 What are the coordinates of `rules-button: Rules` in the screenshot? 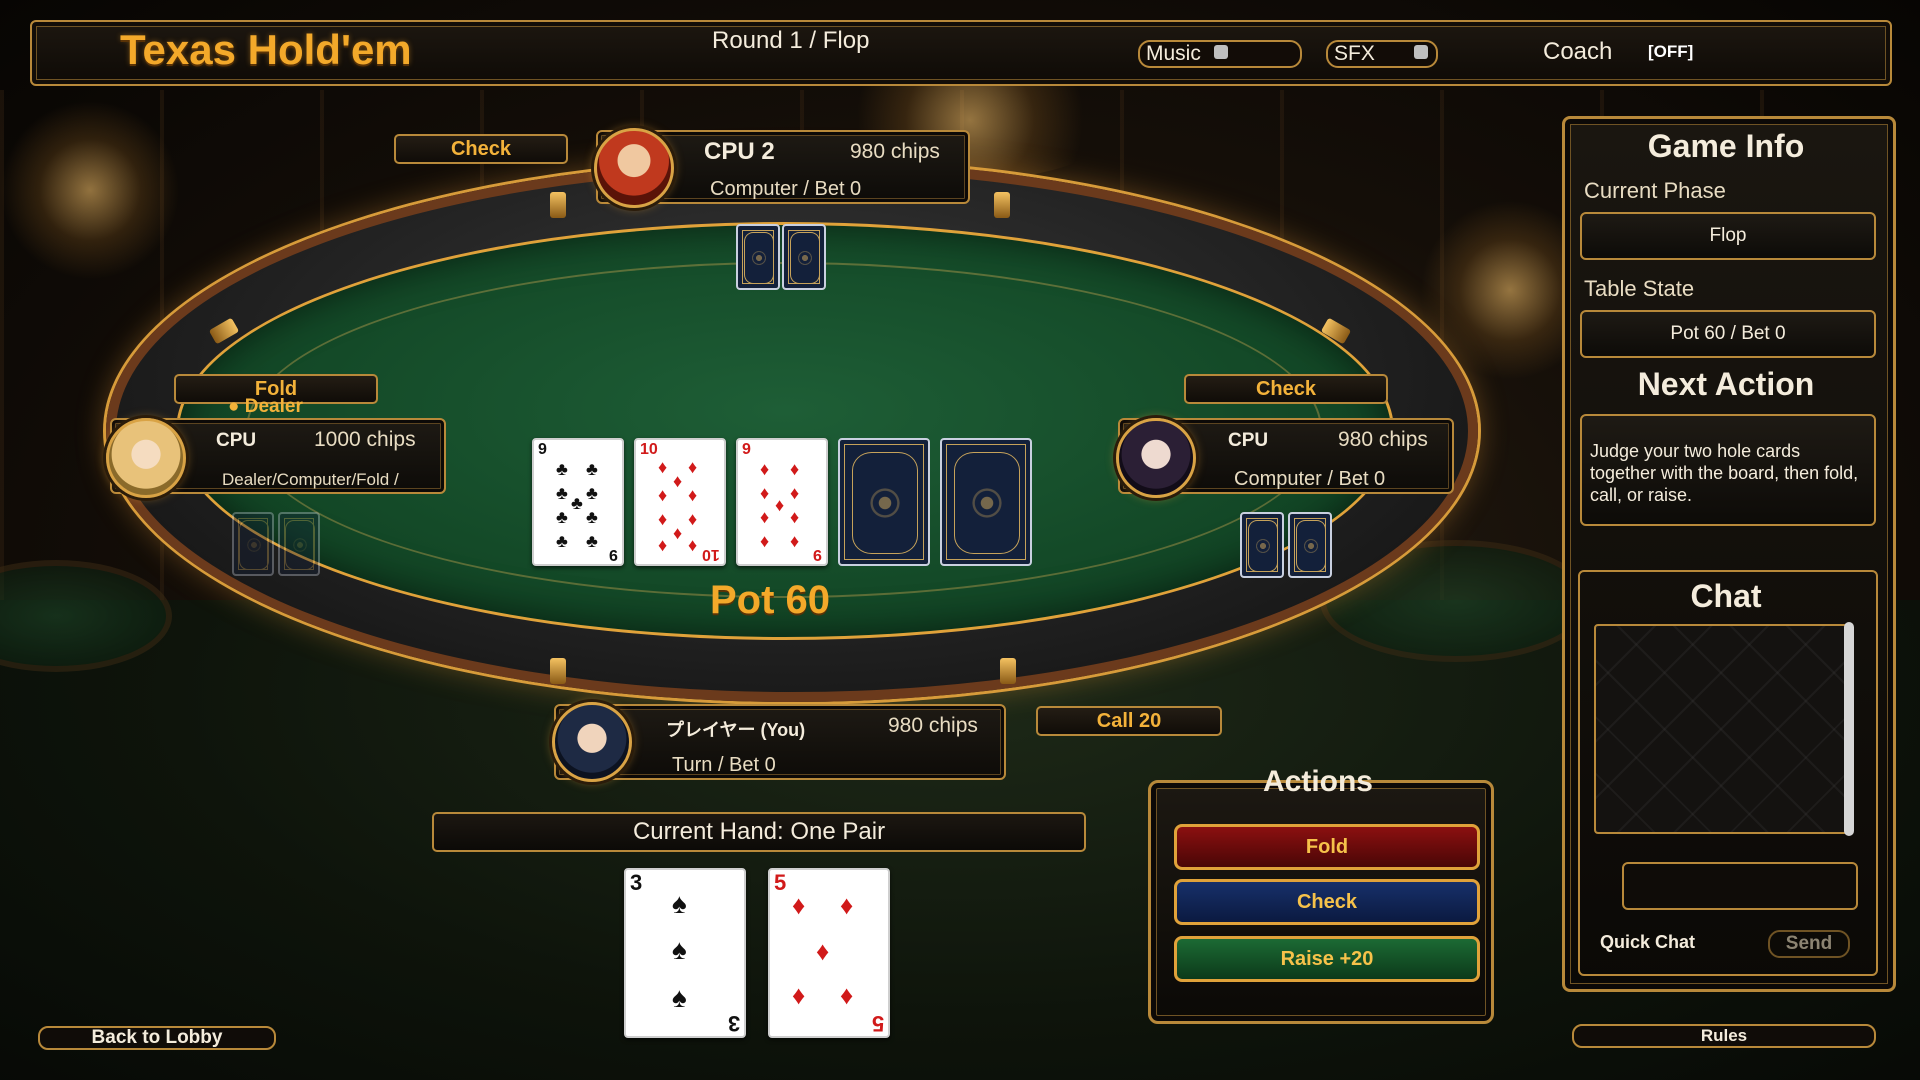 It's located at (1724, 1036).